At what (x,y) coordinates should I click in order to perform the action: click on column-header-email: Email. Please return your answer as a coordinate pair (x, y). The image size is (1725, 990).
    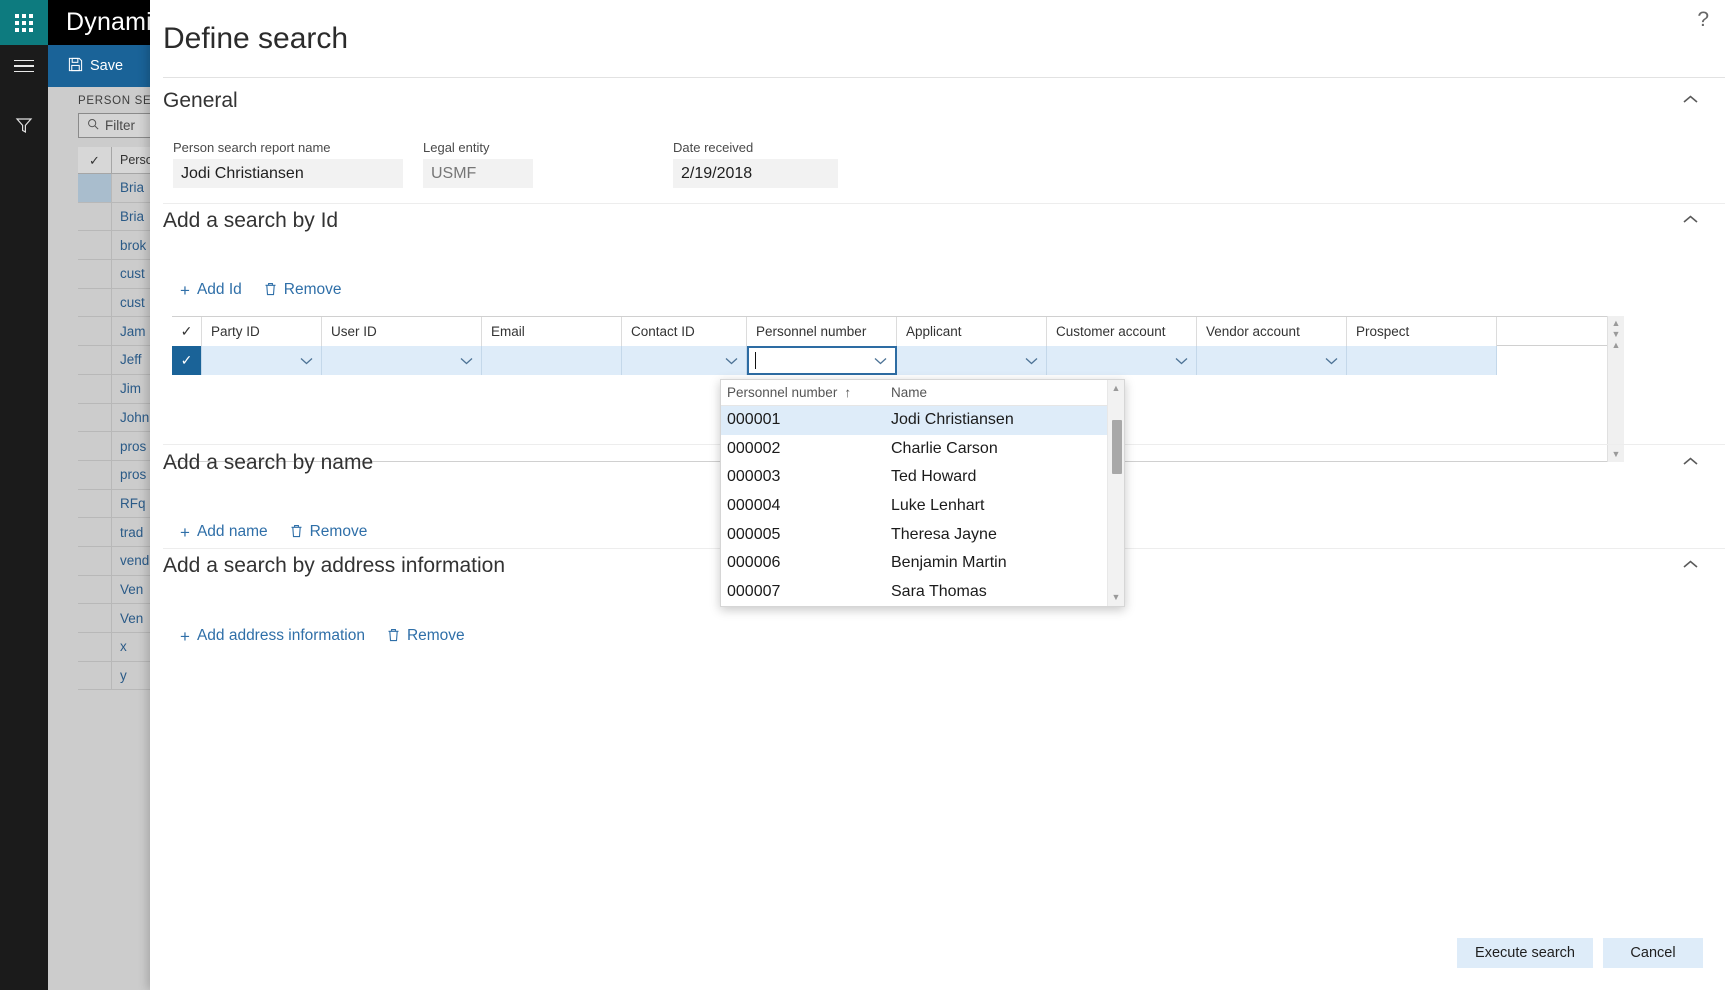
    Looking at the image, I should click on (552, 331).